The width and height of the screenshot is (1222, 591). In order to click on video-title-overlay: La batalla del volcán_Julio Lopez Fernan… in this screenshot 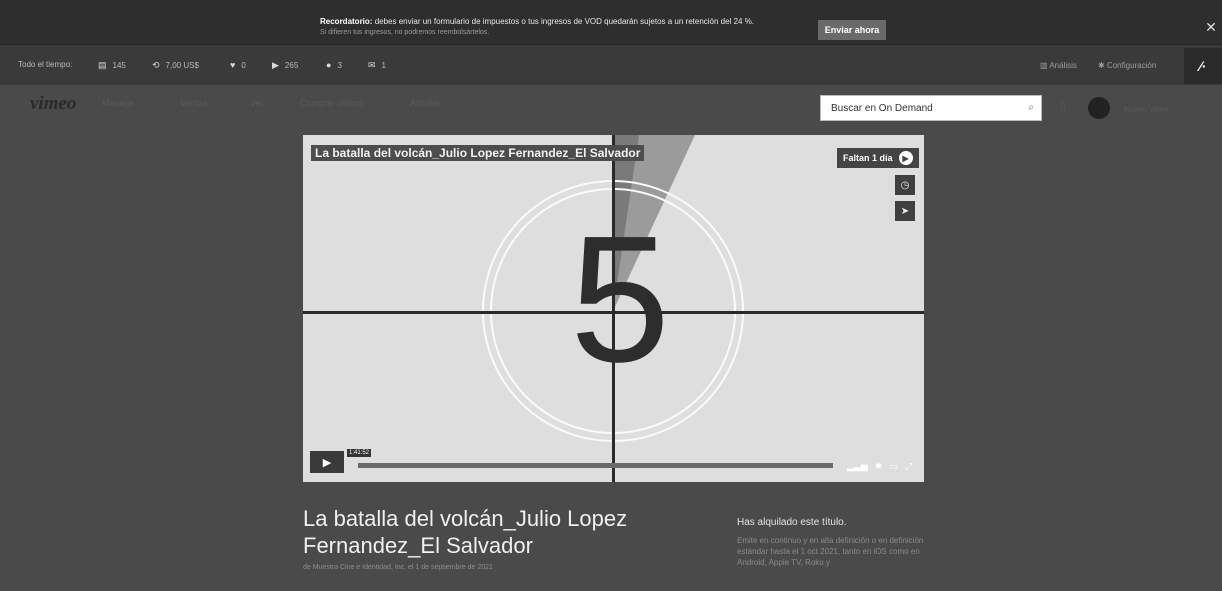, I will do `click(478, 153)`.